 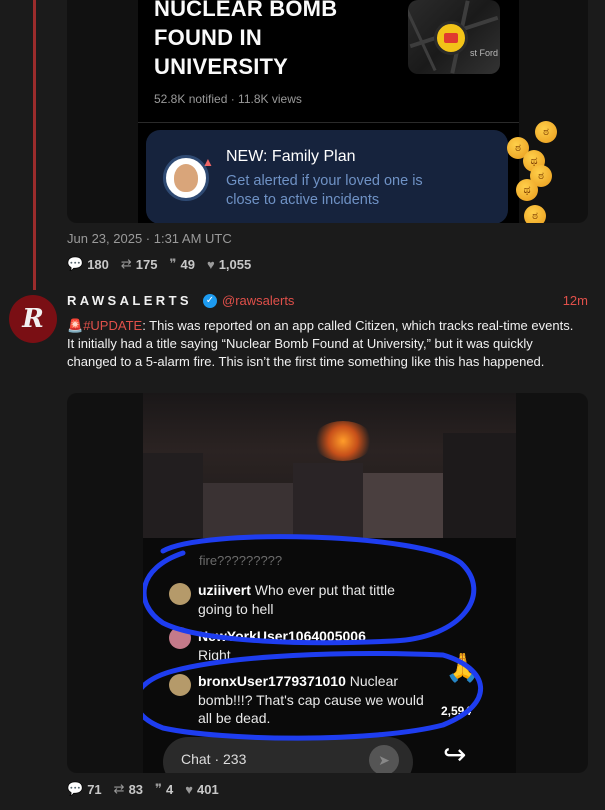 What do you see at coordinates (98, 264) in the screenshot?
I see `reply-count: 180` at bounding box center [98, 264].